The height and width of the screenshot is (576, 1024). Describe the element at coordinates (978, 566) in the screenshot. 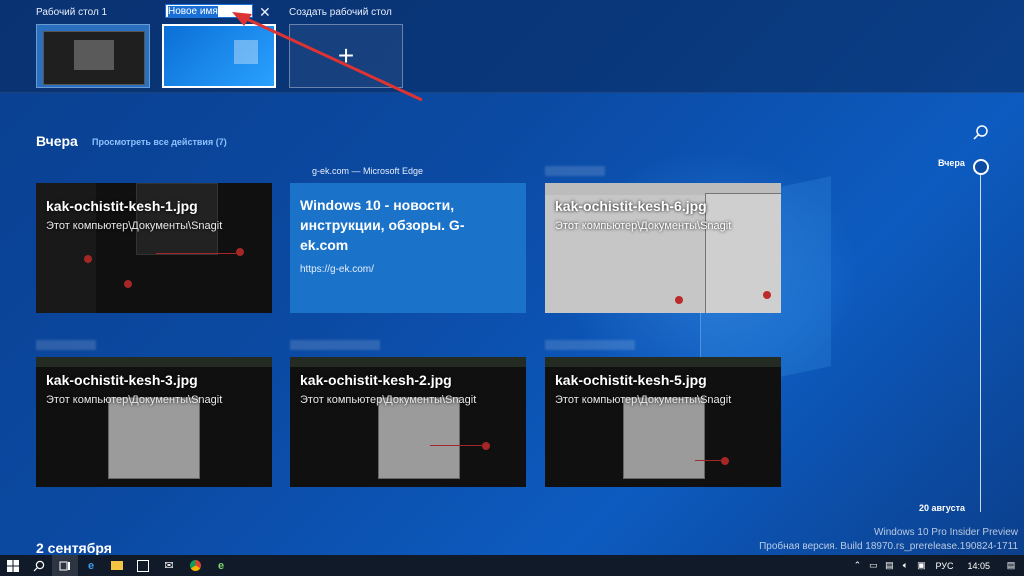

I see `clock: 14:05` at that location.